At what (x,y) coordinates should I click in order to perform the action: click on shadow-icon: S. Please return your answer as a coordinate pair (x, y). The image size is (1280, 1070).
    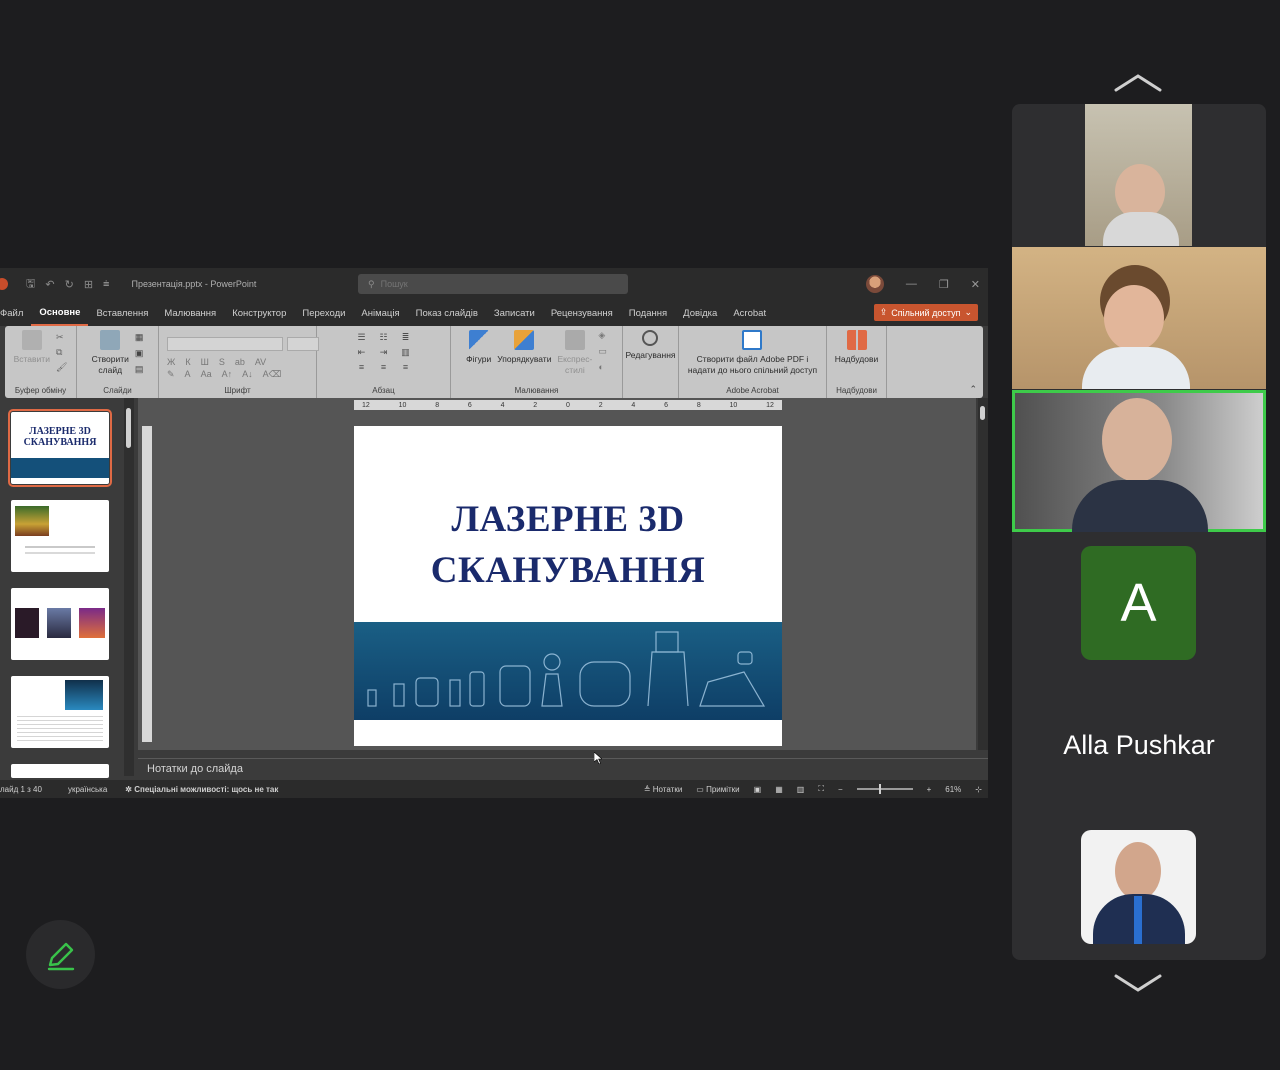
    Looking at the image, I should click on (222, 362).